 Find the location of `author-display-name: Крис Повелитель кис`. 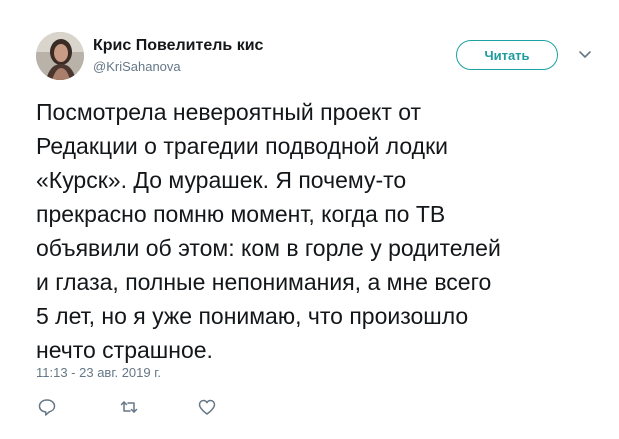

author-display-name: Крис Повелитель кис is located at coordinates (178, 46).